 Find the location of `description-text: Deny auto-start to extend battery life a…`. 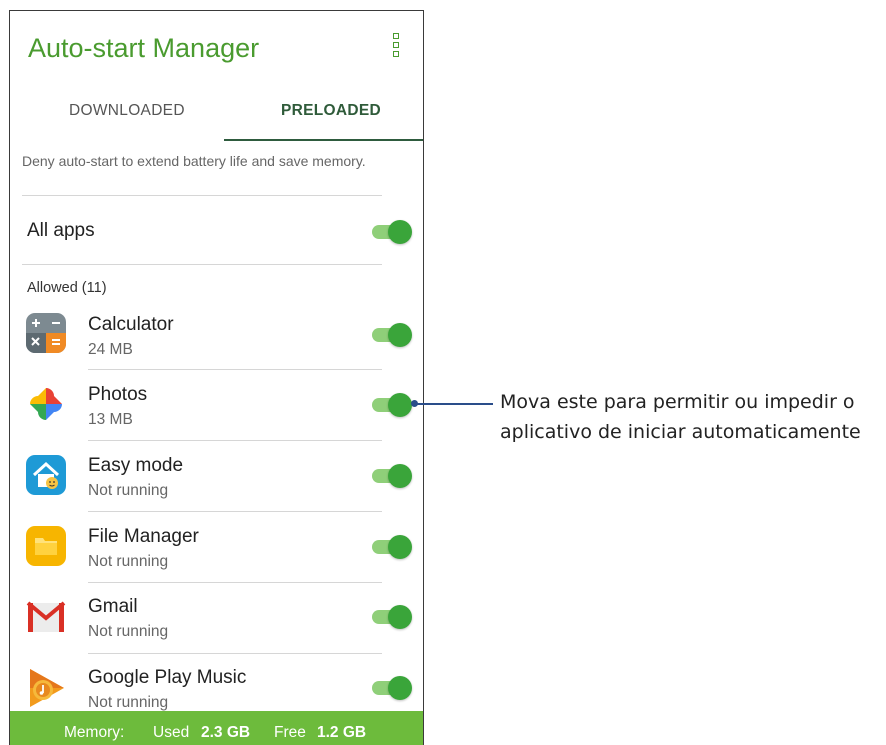

description-text: Deny auto-start to extend battery life a… is located at coordinates (194, 161).